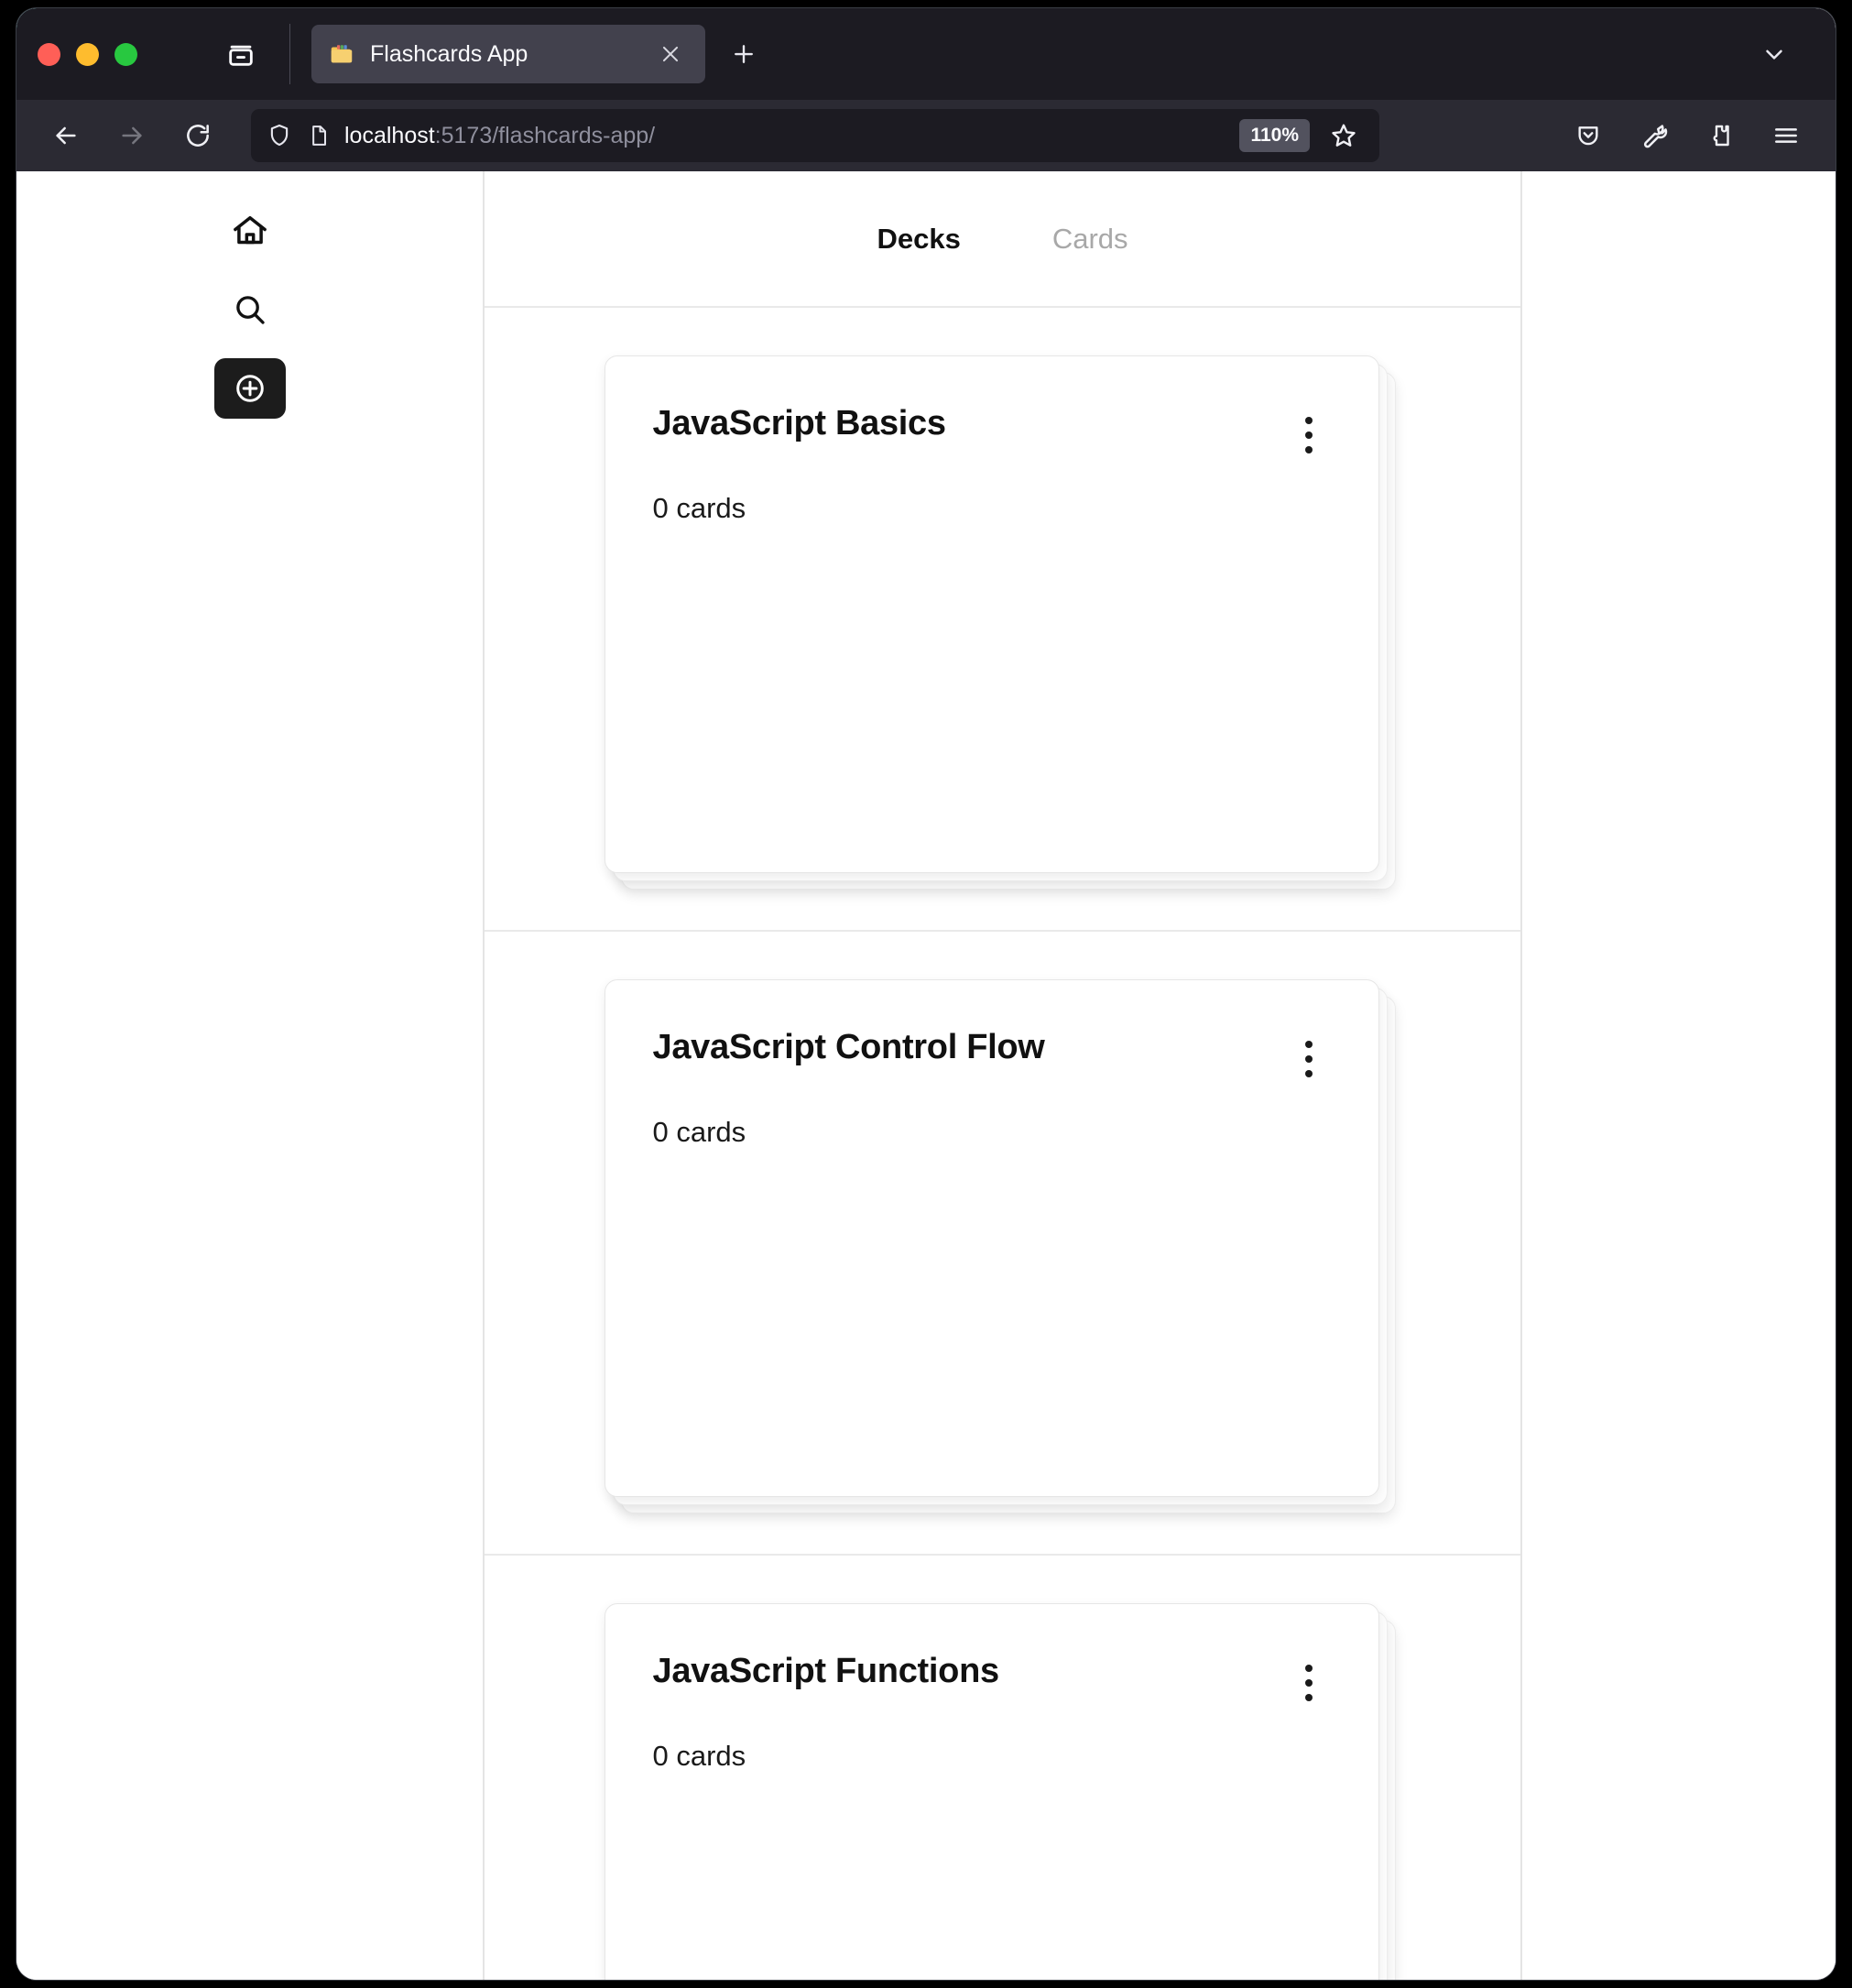  I want to click on url-host: localhost, so click(389, 135).